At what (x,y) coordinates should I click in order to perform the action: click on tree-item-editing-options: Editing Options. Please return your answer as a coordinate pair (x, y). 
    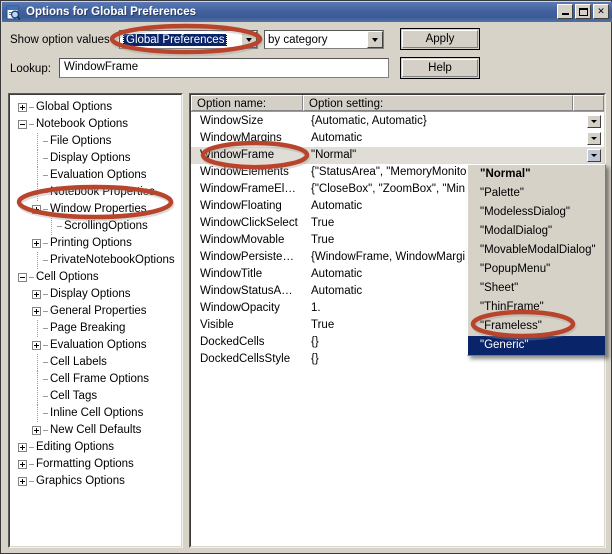
    Looking at the image, I should click on (96, 447).